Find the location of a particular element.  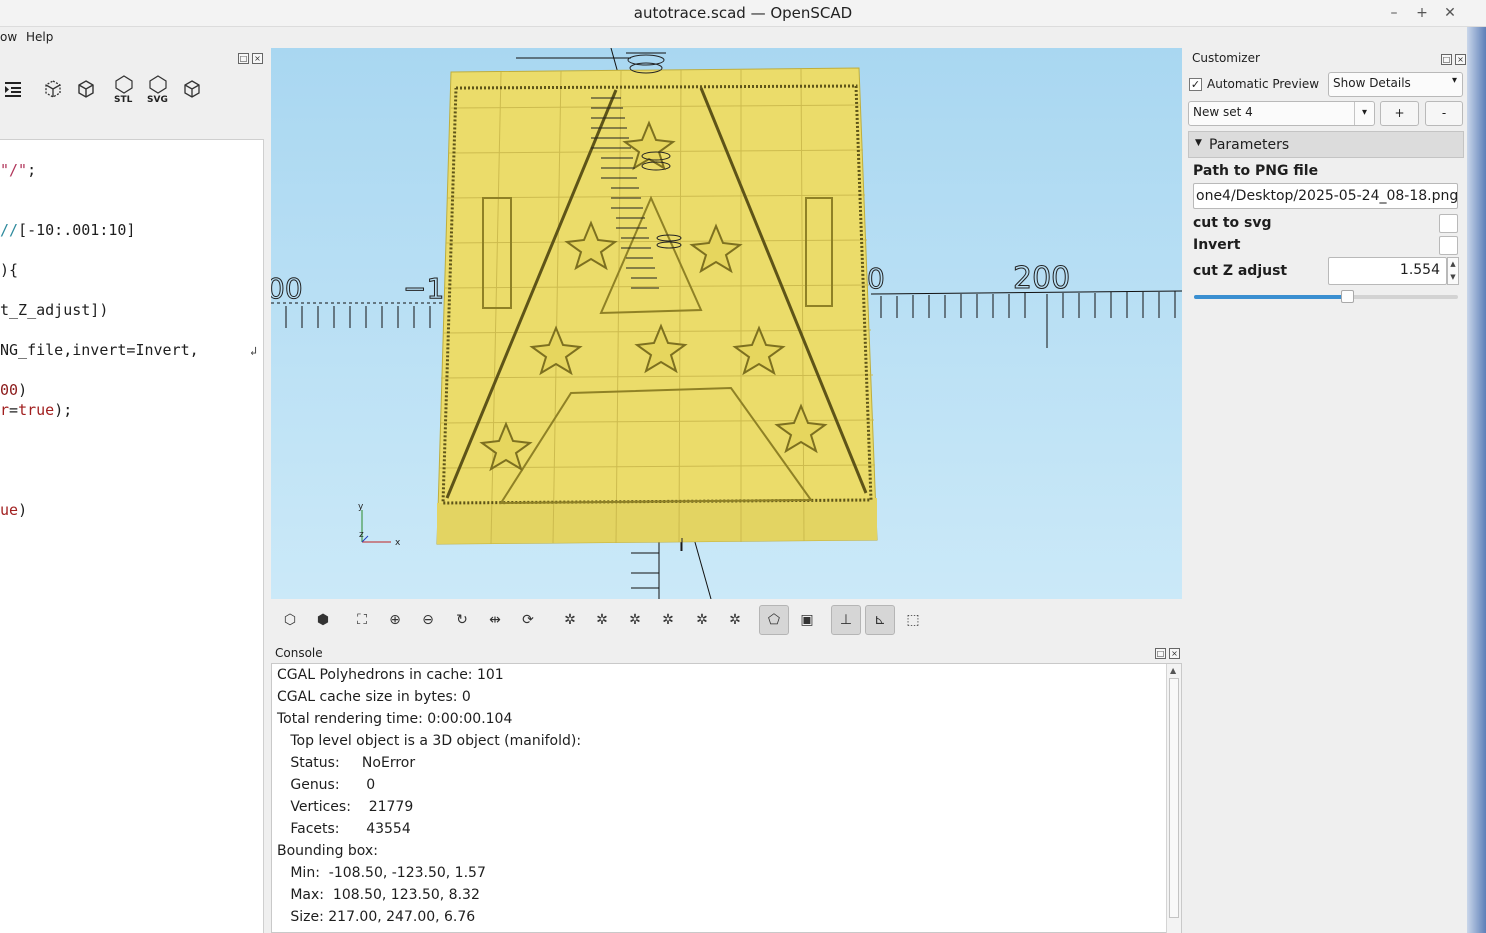

view-bottom-icon: ✲ is located at coordinates (735, 620).